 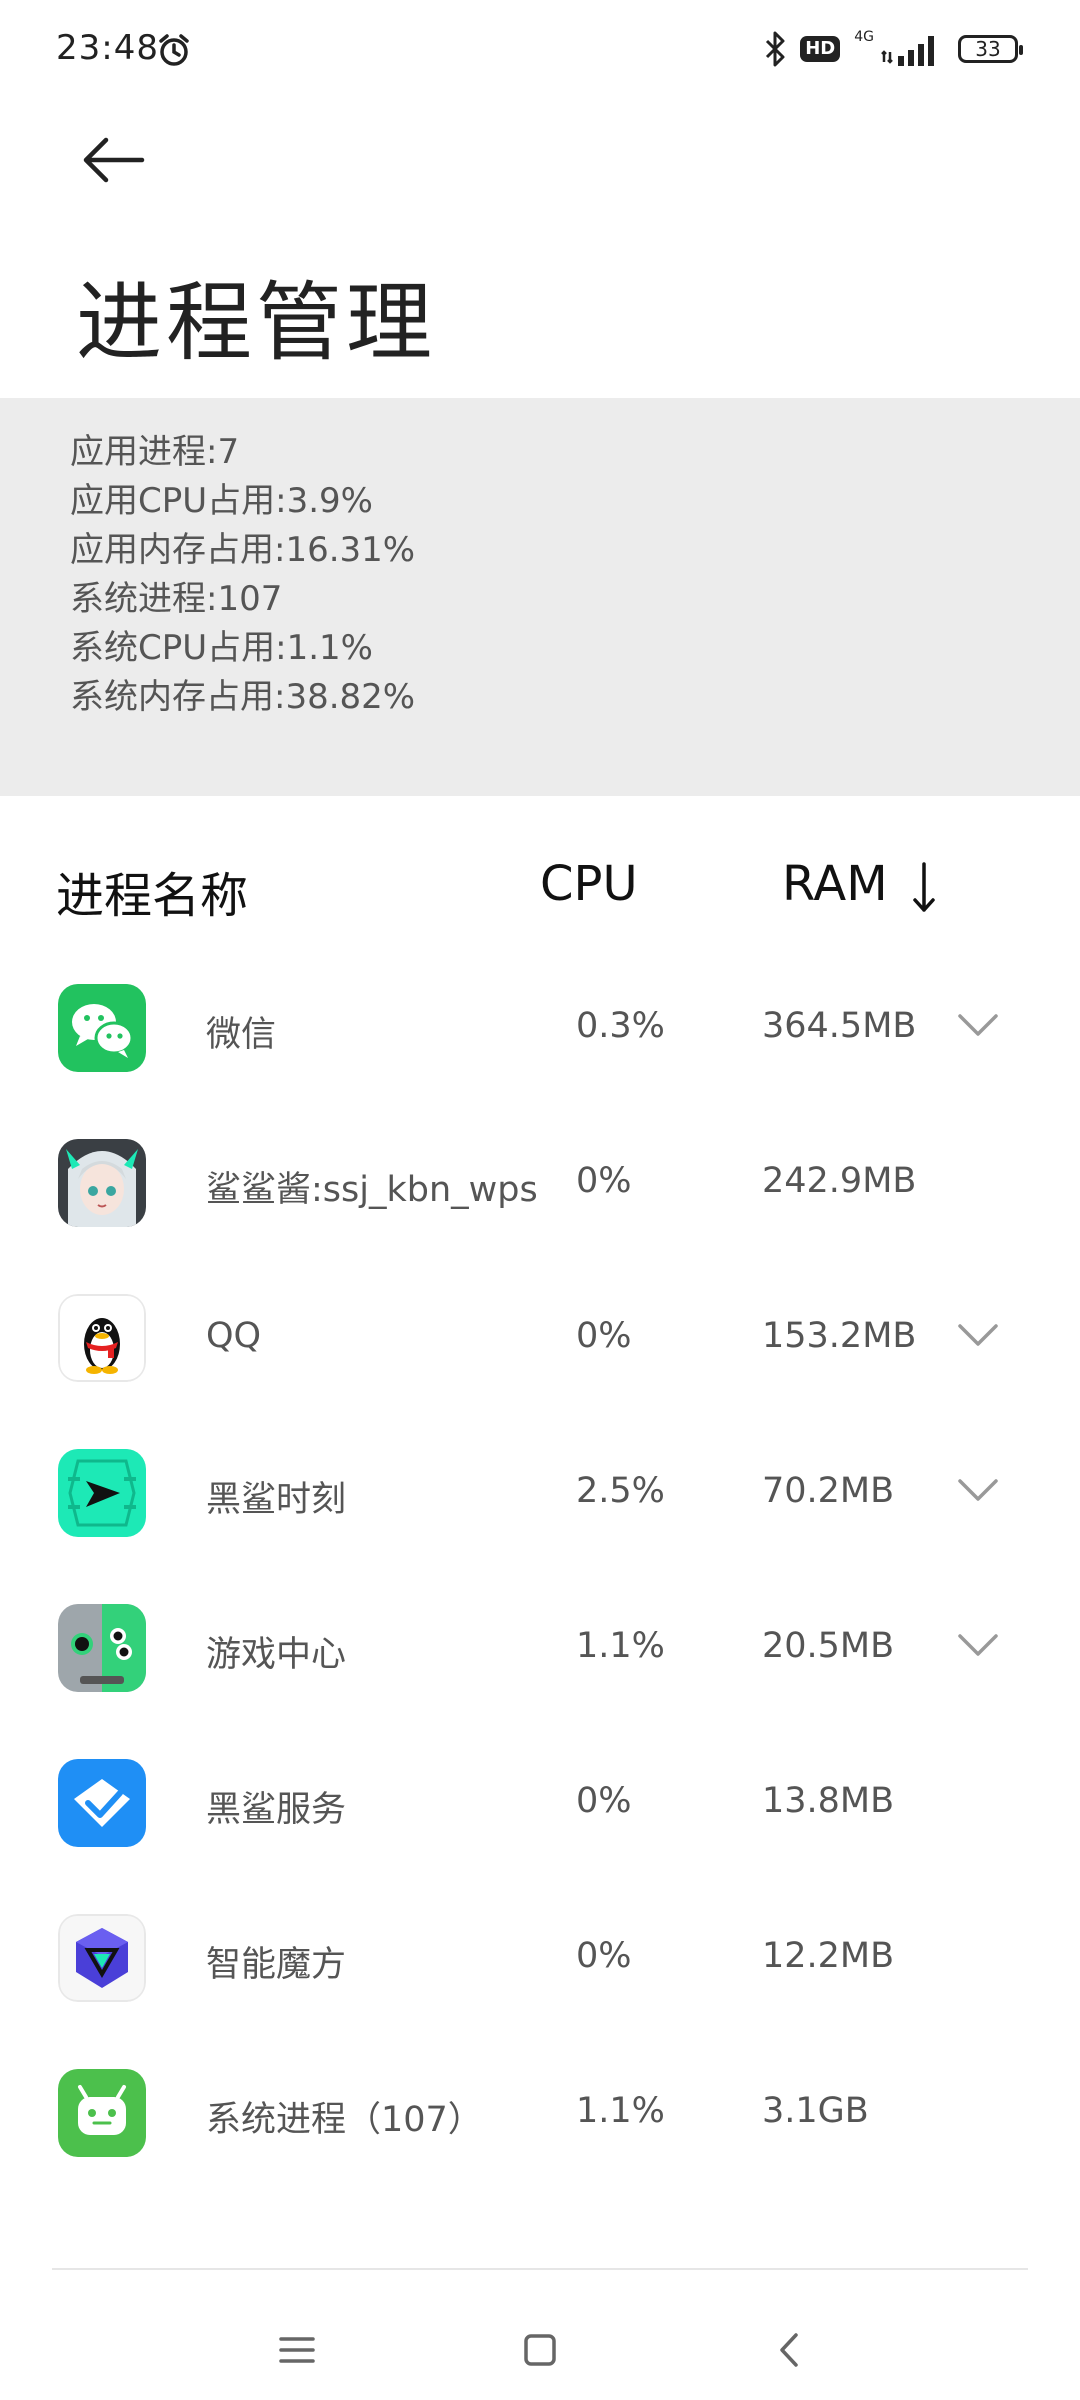 I want to click on game-center-icon, so click(x=102, y=1648).